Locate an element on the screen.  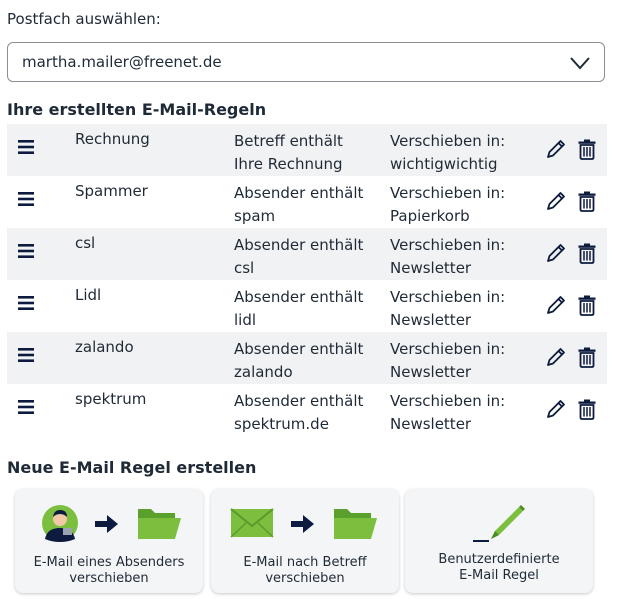
rule-name: Rechnung is located at coordinates (112, 139).